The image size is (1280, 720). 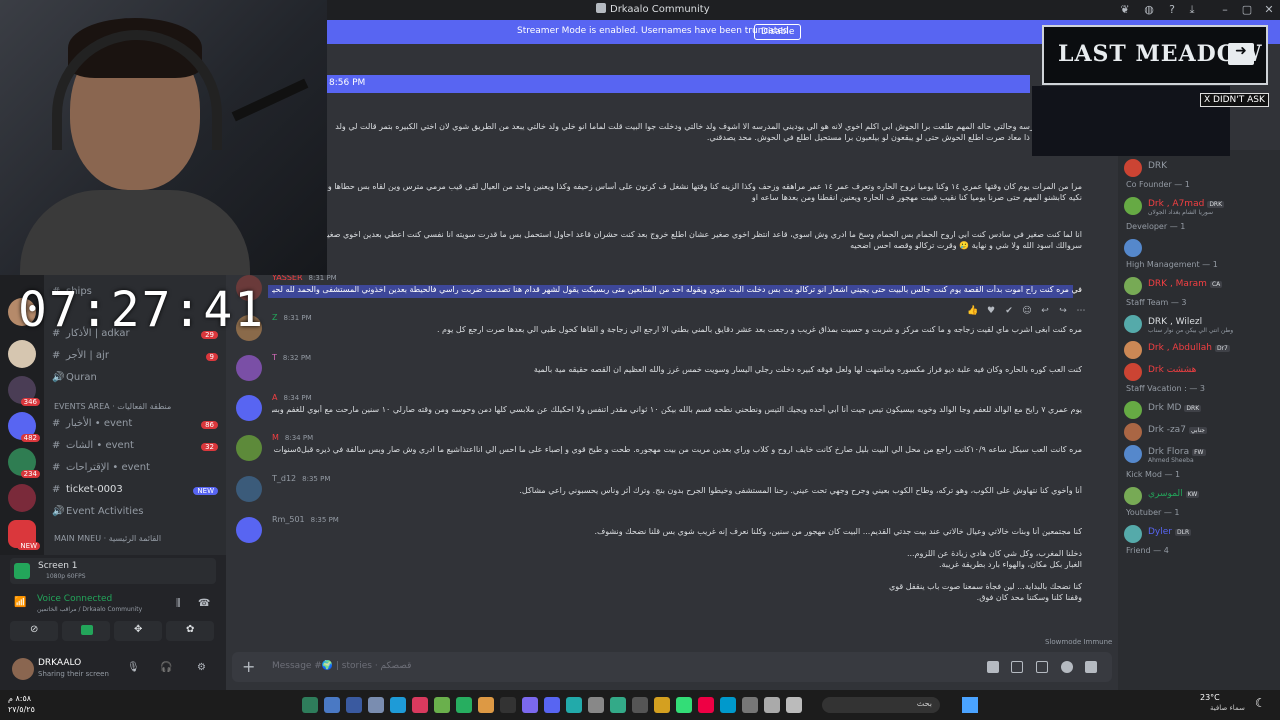 I want to click on channel-item-ticket: # ticket-0003 NEW, so click(x=137, y=494).